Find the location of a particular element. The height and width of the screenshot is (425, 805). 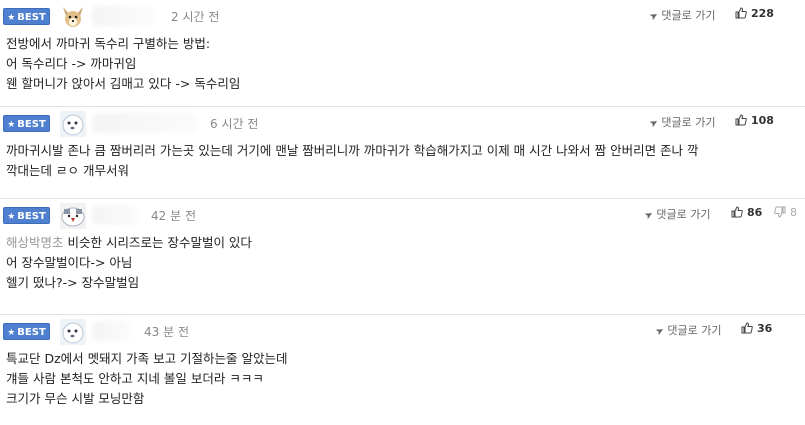

comment-line: 전방에서 까마귀 독수리 구별하는 방법: is located at coordinates (108, 43).